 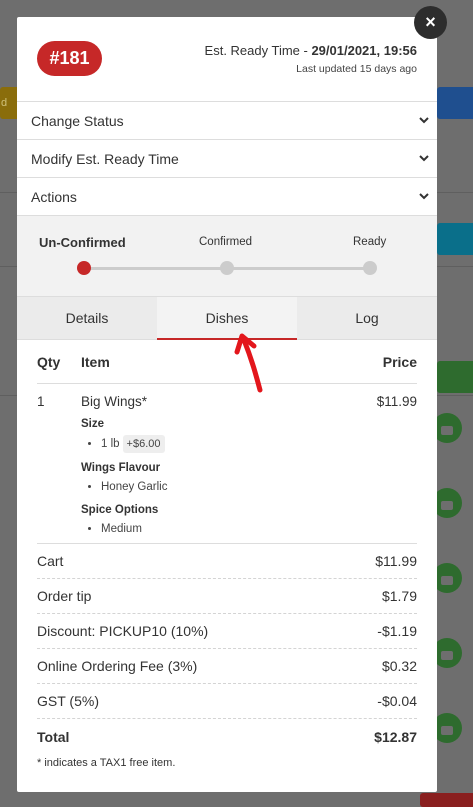 I want to click on status-dot-confirmed, so click(x=227, y=268).